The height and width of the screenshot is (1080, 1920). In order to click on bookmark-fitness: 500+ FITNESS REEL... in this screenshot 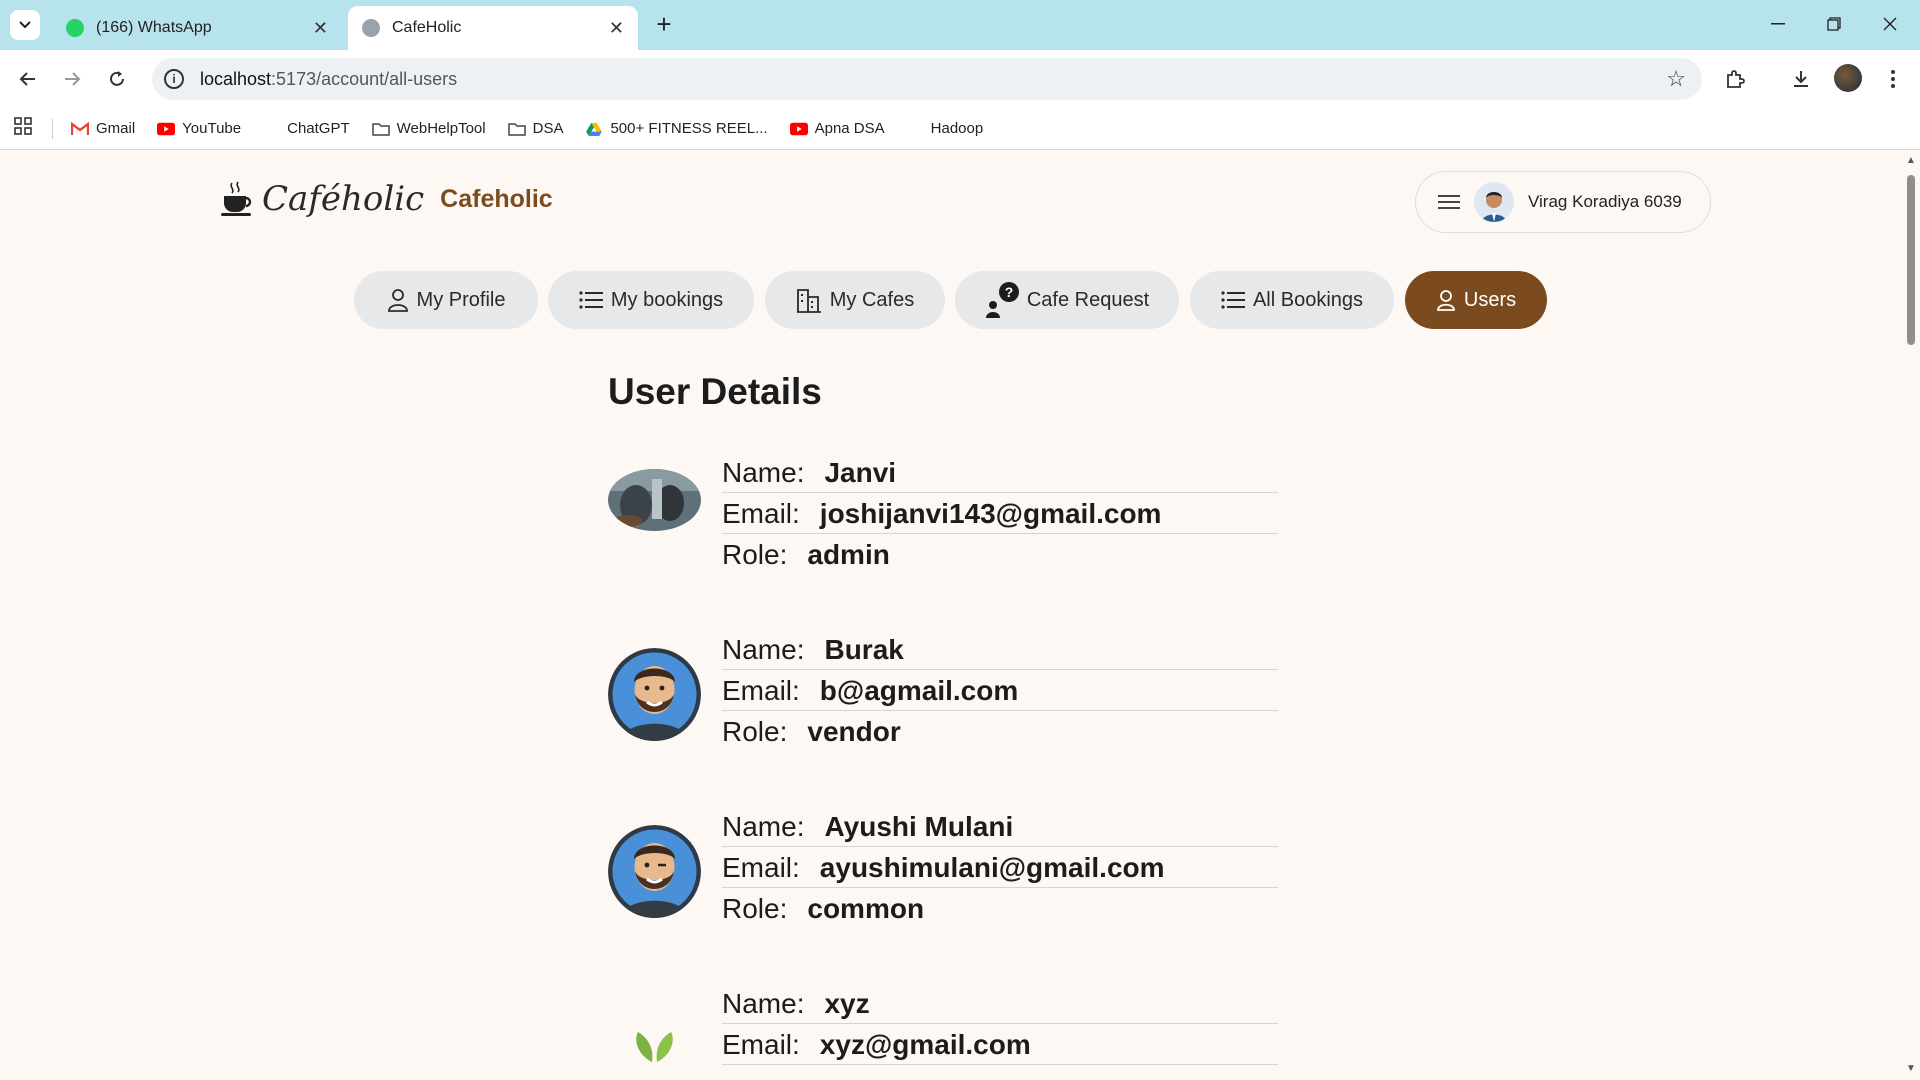, I will do `click(676, 128)`.